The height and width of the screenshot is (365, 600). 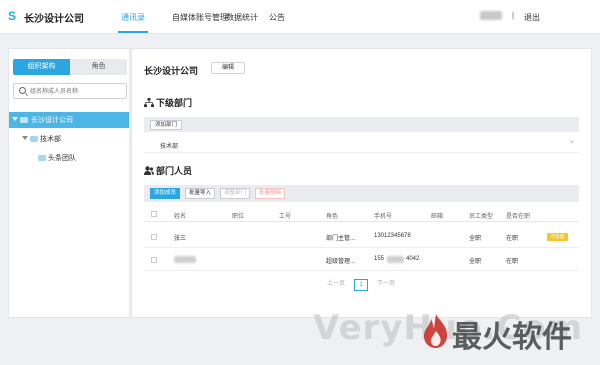 I want to click on col-employee-id: 工号, so click(x=285, y=217).